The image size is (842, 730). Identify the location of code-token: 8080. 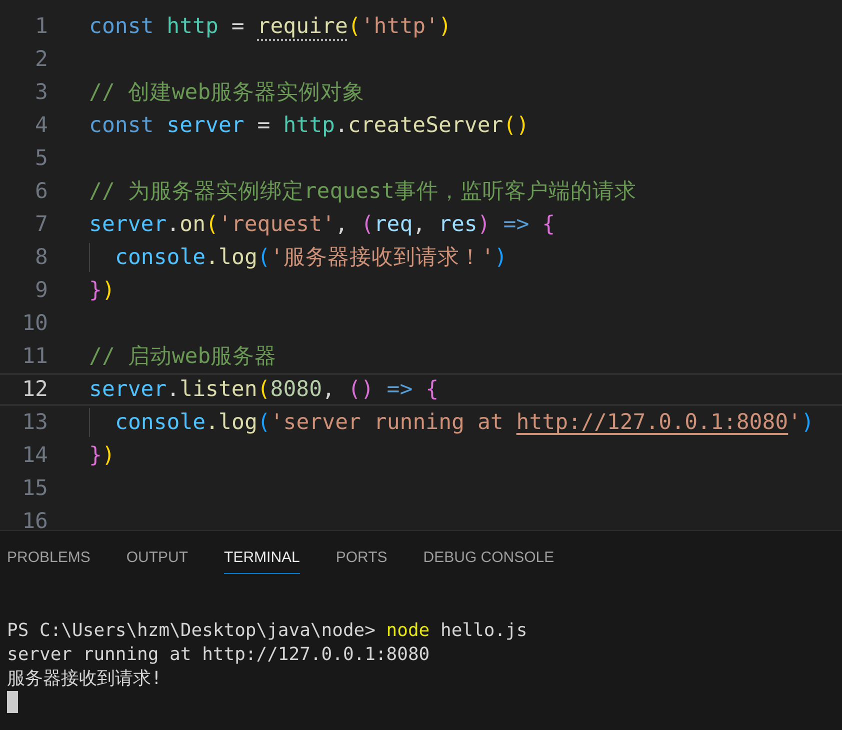
(296, 389).